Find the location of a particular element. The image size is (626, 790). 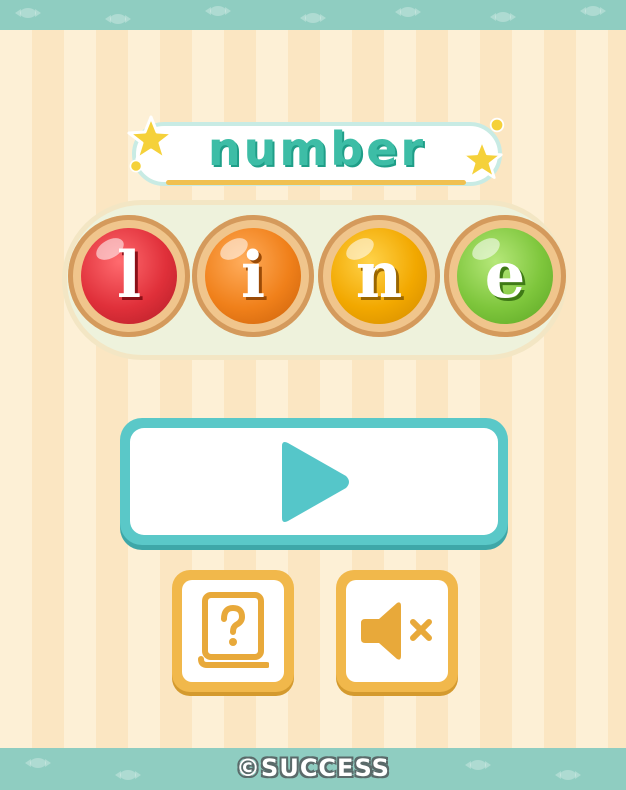

letter-text: l is located at coordinates (129, 275).